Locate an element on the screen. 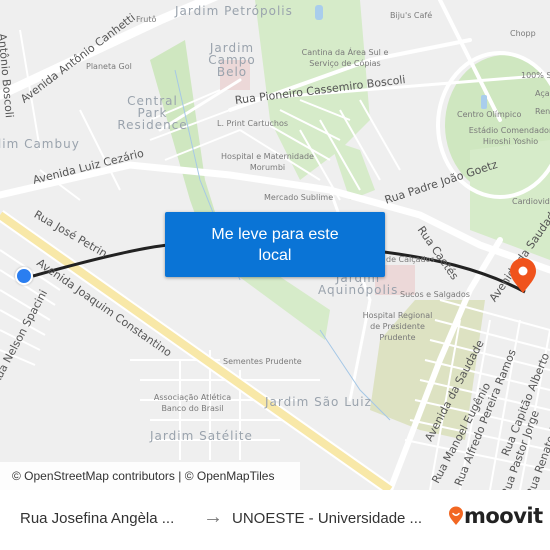 Image resolution: width=550 pixels, height=550 pixels. poi-sucos-salgados: Sucos e Salgados is located at coordinates (435, 294).